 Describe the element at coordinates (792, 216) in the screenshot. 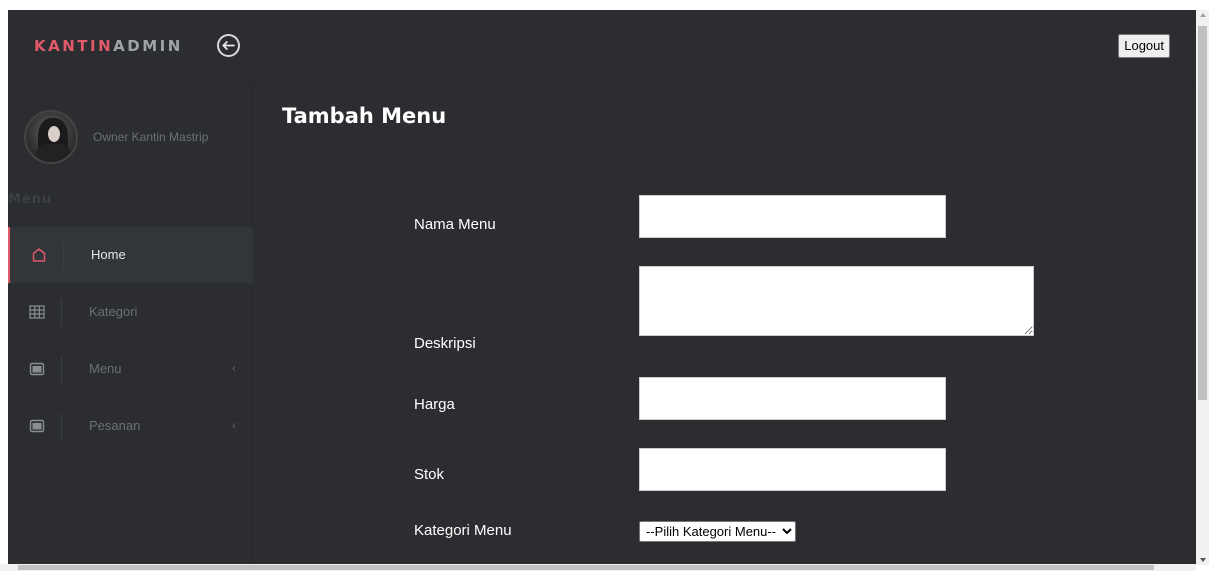

I see `nama-menu-input` at that location.